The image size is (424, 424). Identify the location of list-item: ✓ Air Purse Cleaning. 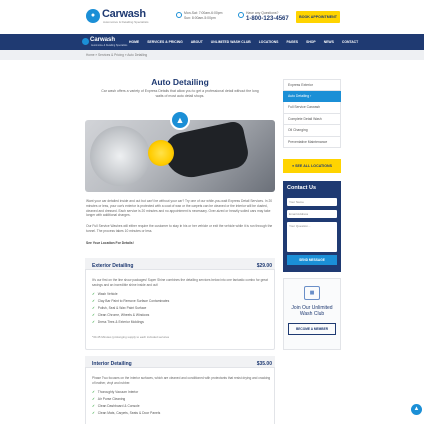
(126, 399).